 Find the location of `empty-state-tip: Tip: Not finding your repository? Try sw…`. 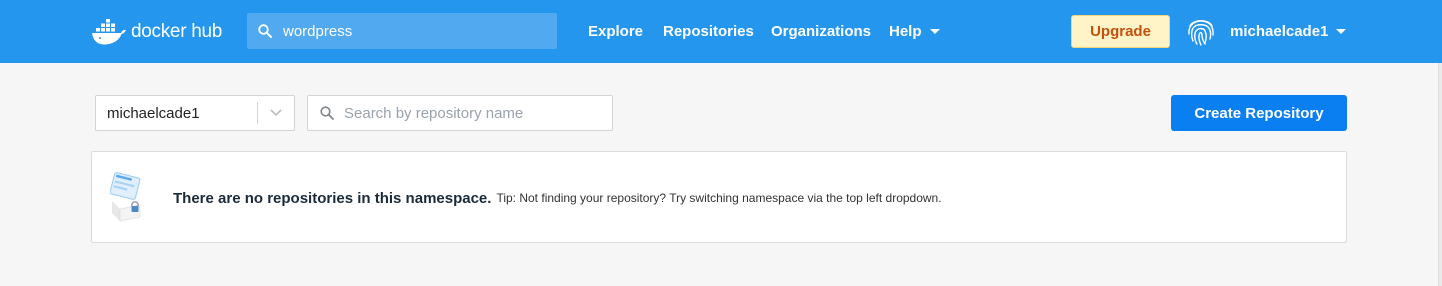

empty-state-tip: Tip: Not finding your repository? Try sw… is located at coordinates (719, 198).